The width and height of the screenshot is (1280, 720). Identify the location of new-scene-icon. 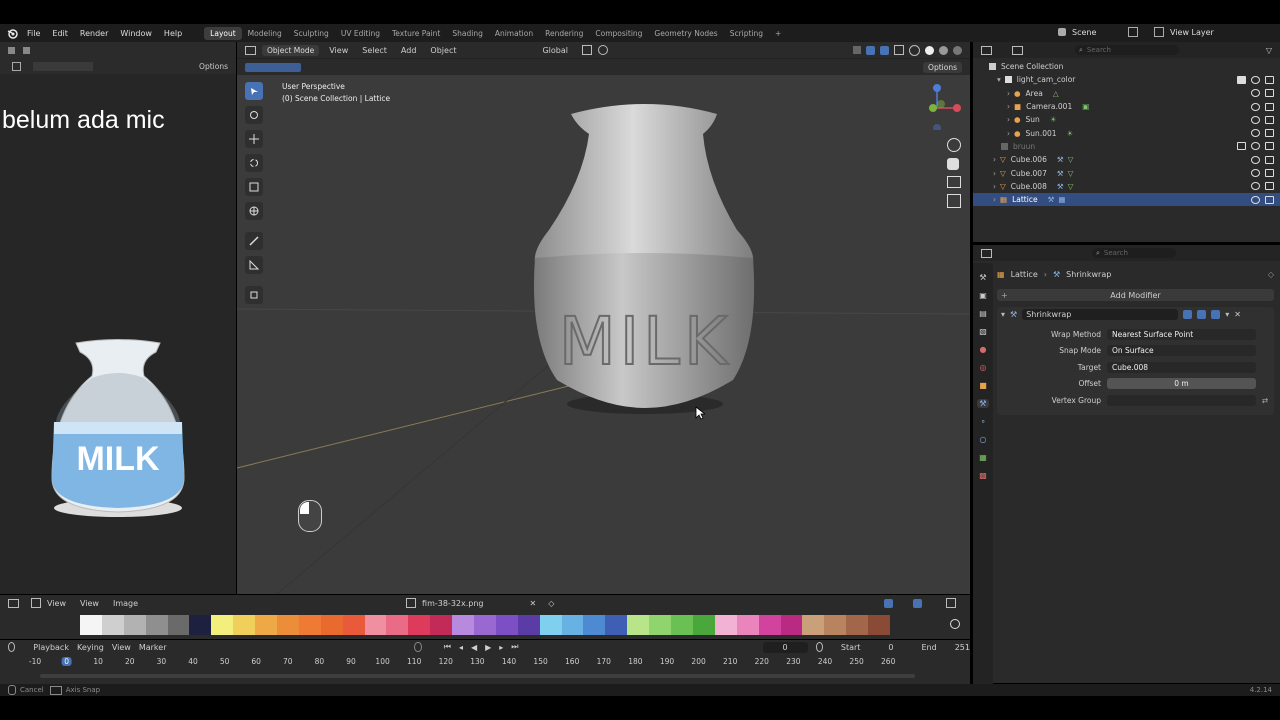
(1133, 32).